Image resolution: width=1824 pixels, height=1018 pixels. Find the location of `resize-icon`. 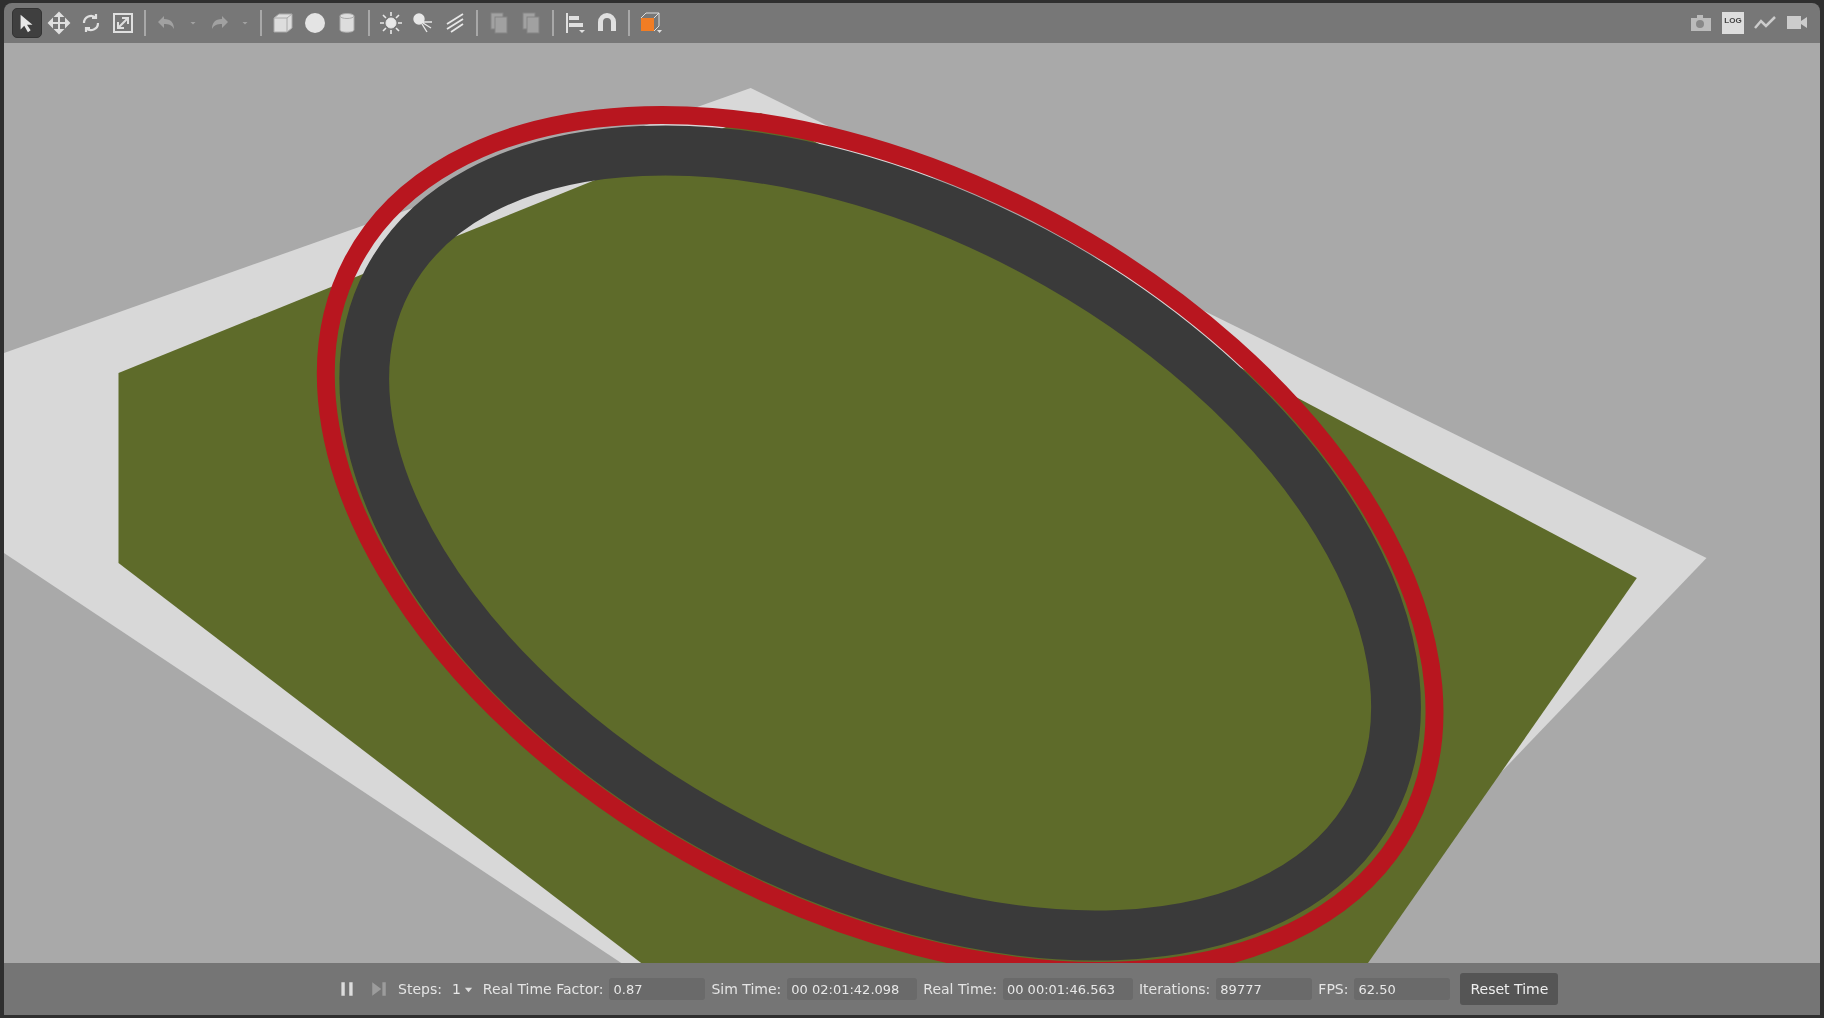

resize-icon is located at coordinates (123, 23).